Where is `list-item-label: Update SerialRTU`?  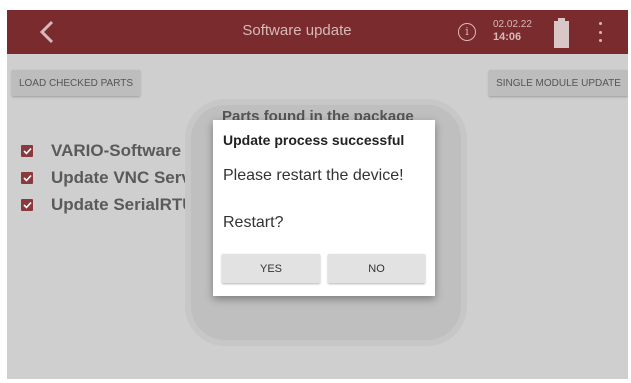 list-item-label: Update SerialRTU is located at coordinates (123, 204).